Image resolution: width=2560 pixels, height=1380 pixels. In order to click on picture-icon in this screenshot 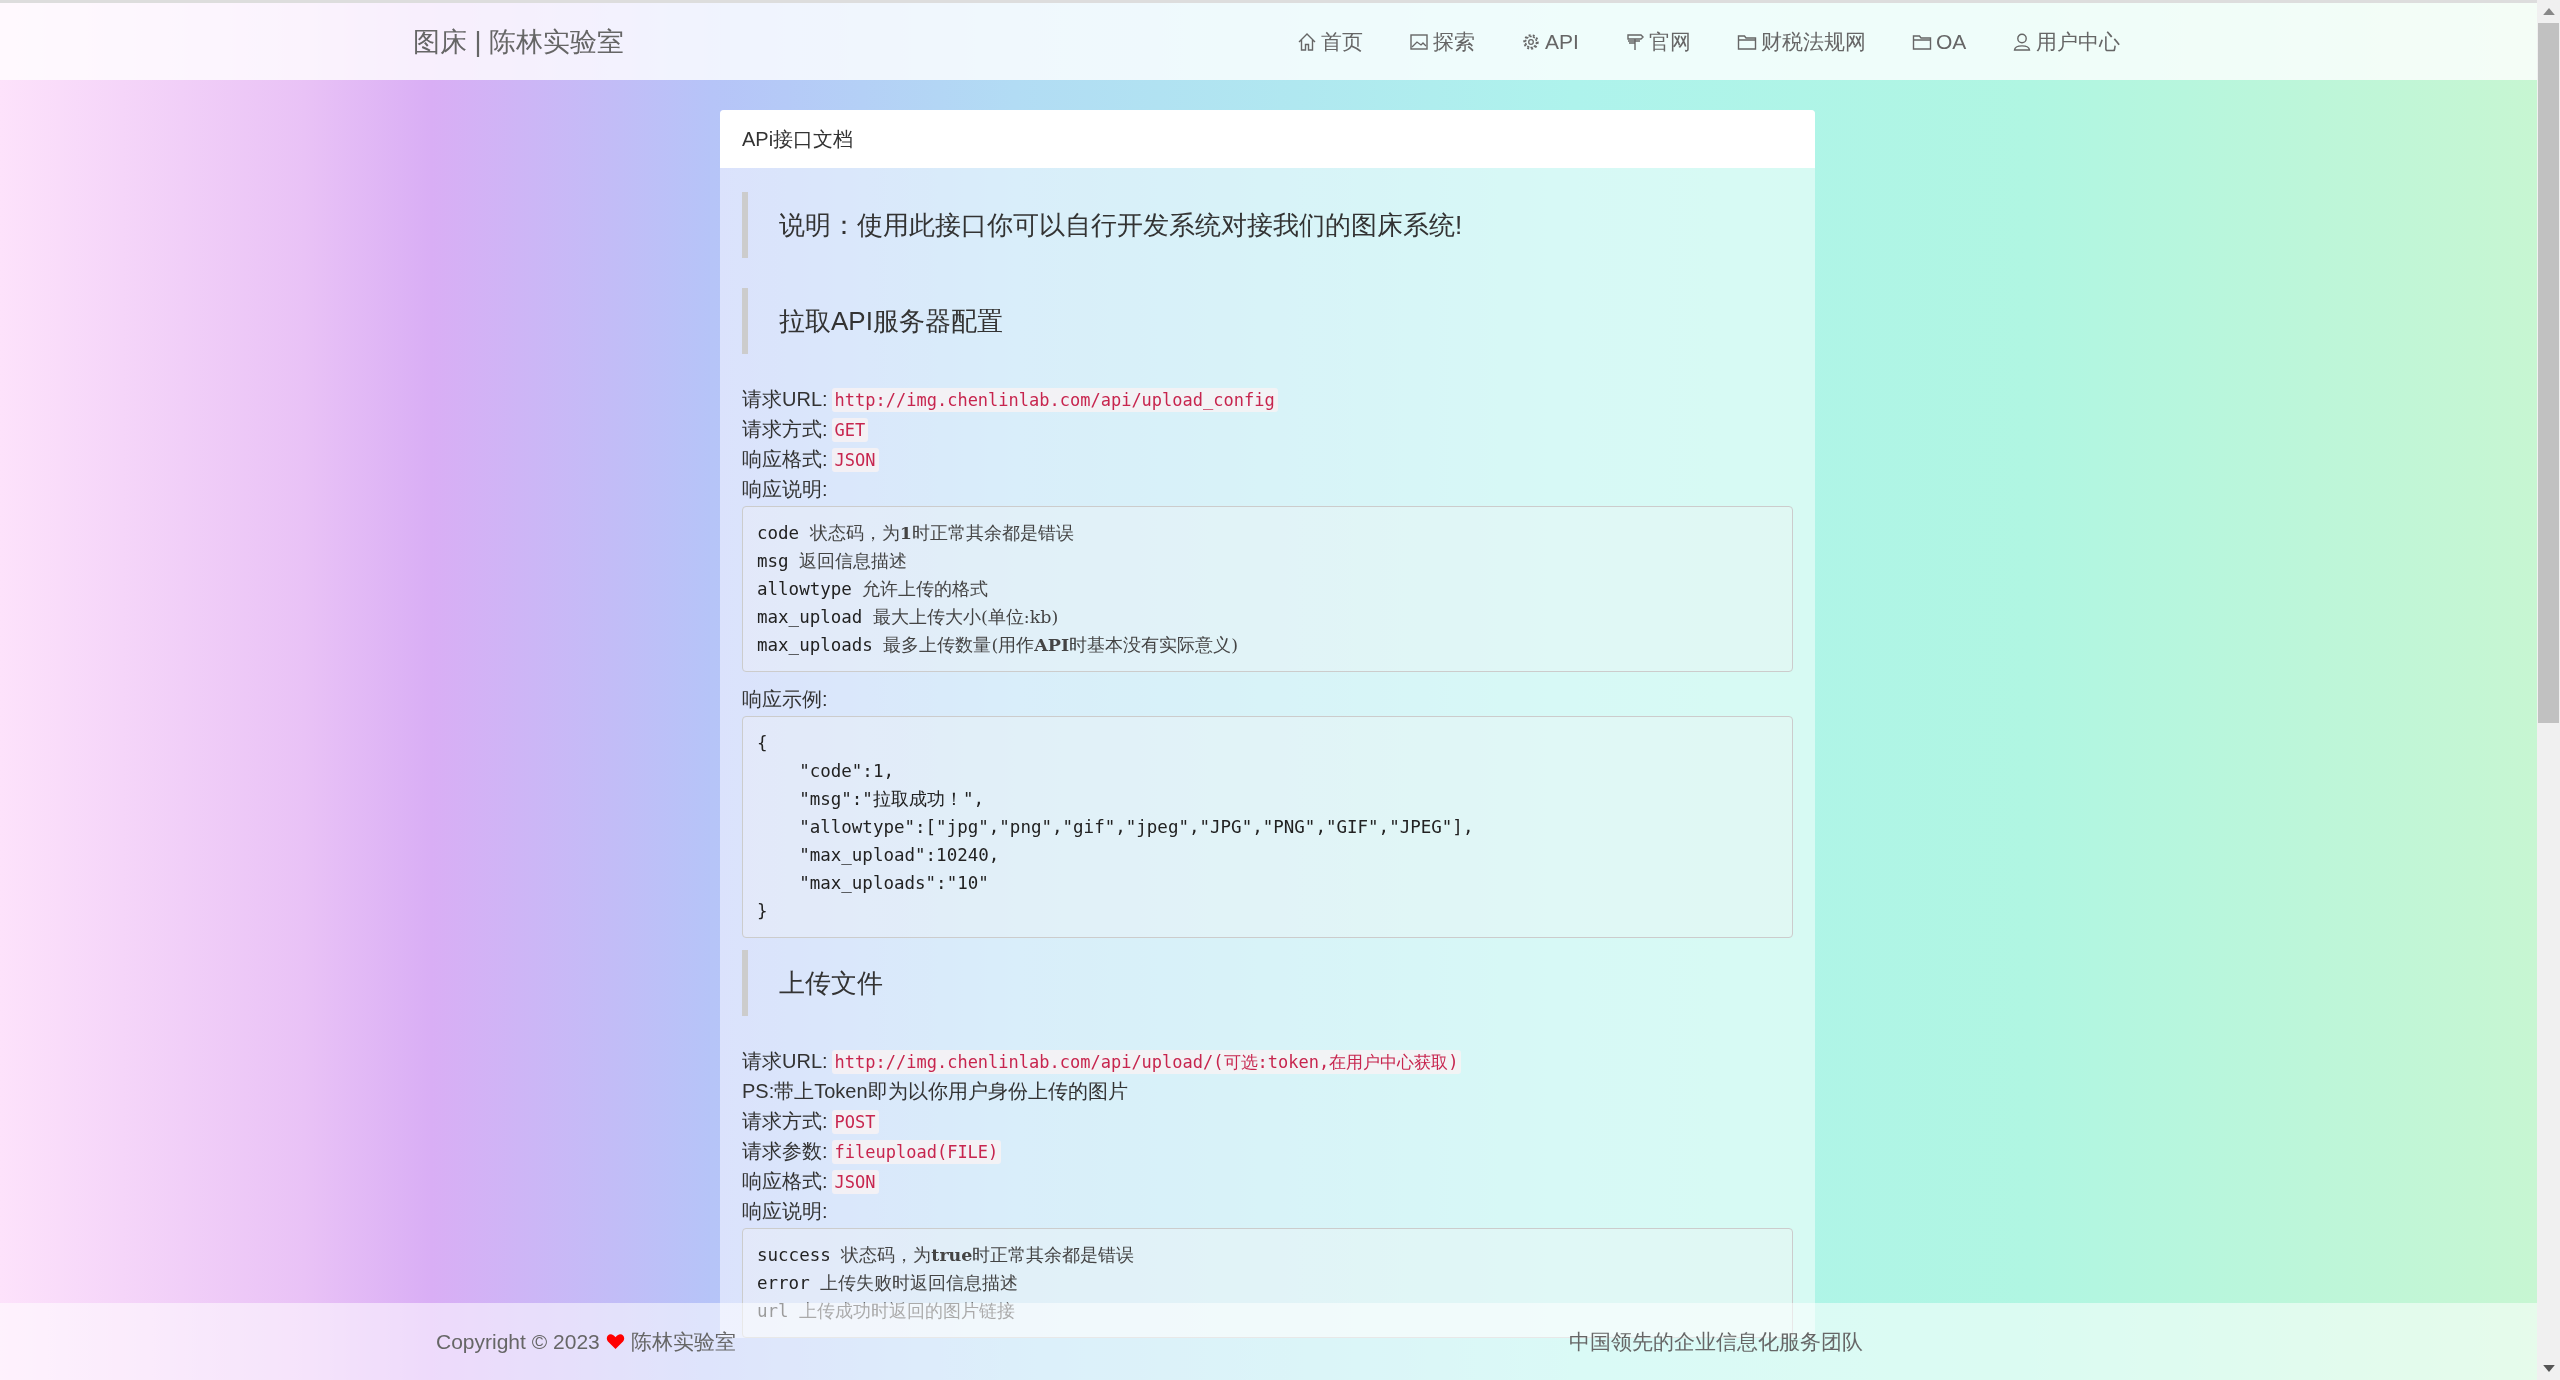, I will do `click(1419, 41)`.